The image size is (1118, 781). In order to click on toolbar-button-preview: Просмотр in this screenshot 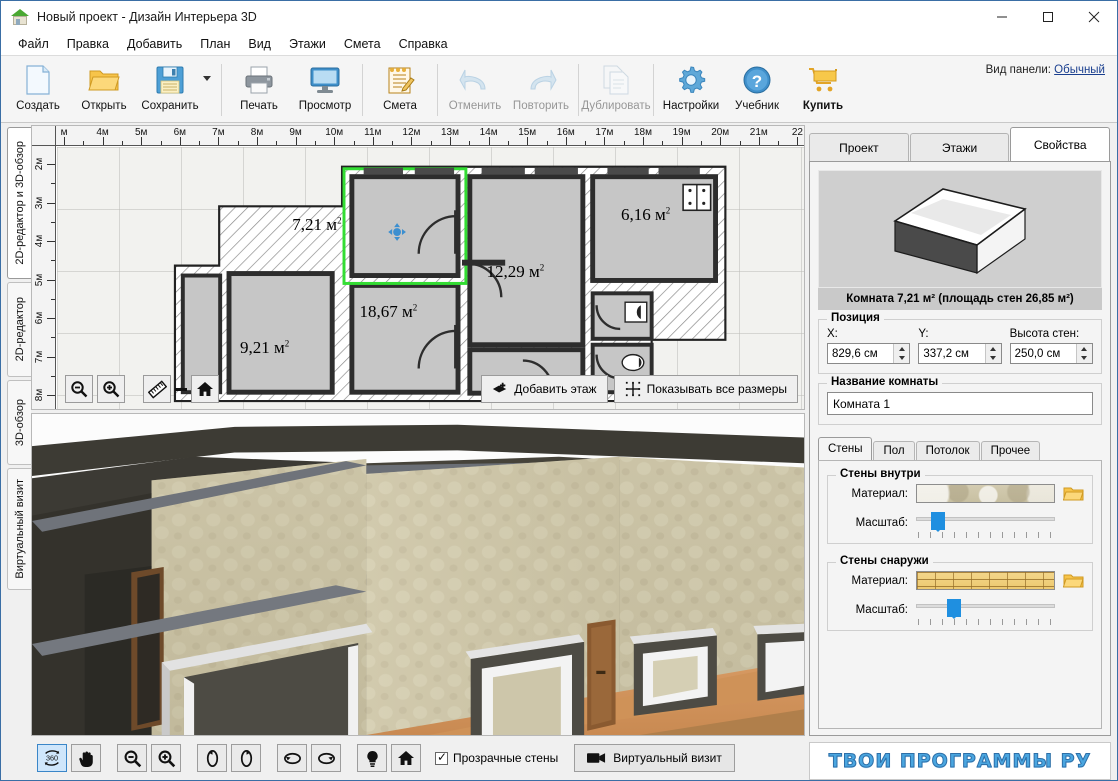, I will do `click(325, 90)`.